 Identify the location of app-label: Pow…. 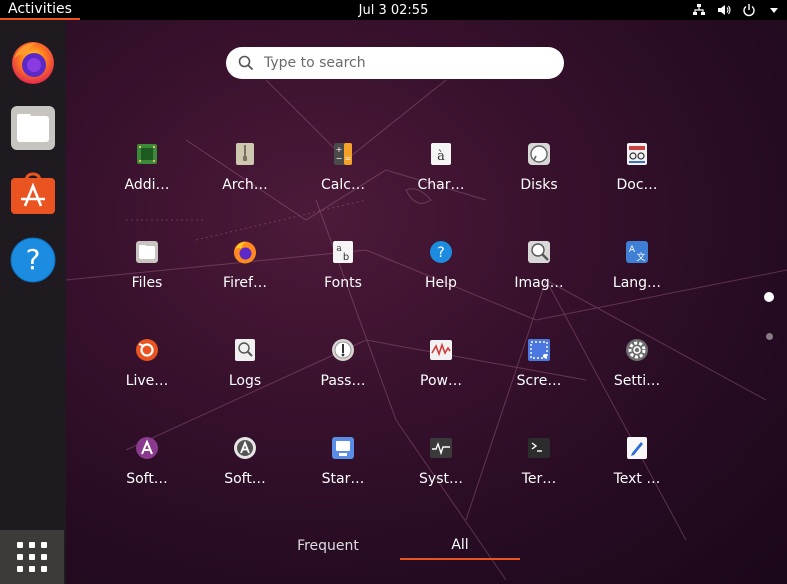
(441, 381).